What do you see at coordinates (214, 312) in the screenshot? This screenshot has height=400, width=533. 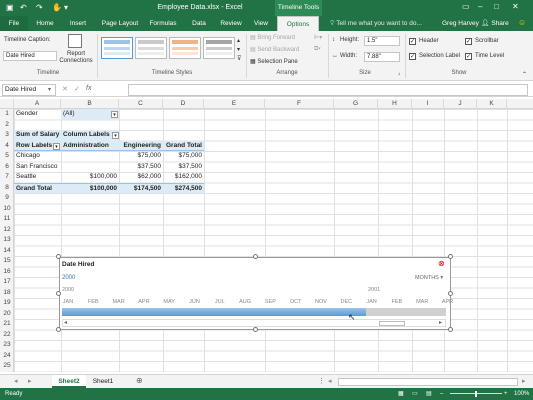 I see `timeline-selected-range` at bounding box center [214, 312].